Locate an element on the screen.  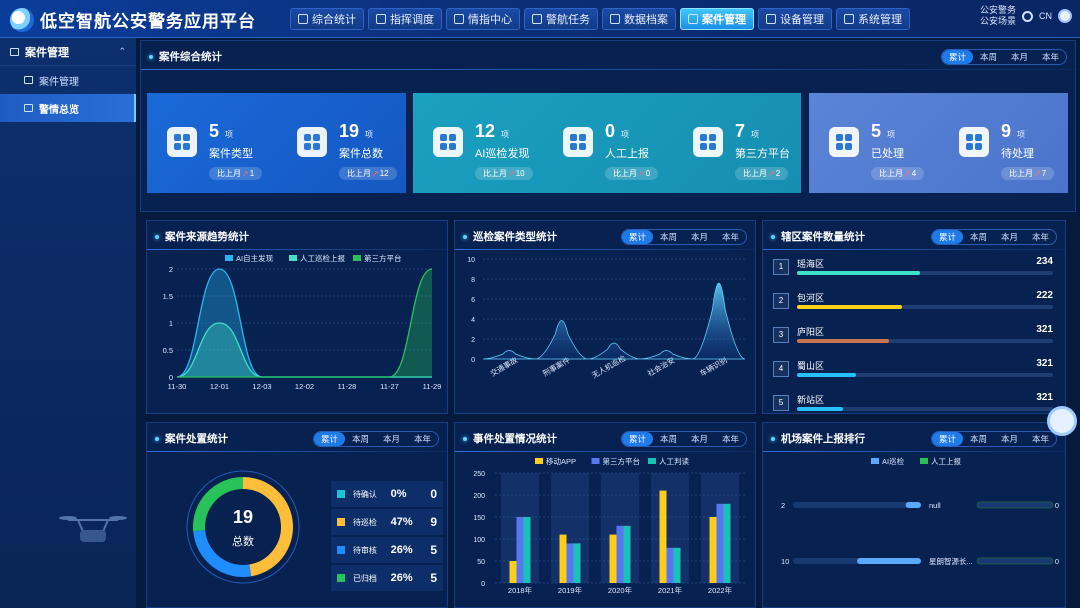
ai-value: 2 is located at coordinates (783, 505).